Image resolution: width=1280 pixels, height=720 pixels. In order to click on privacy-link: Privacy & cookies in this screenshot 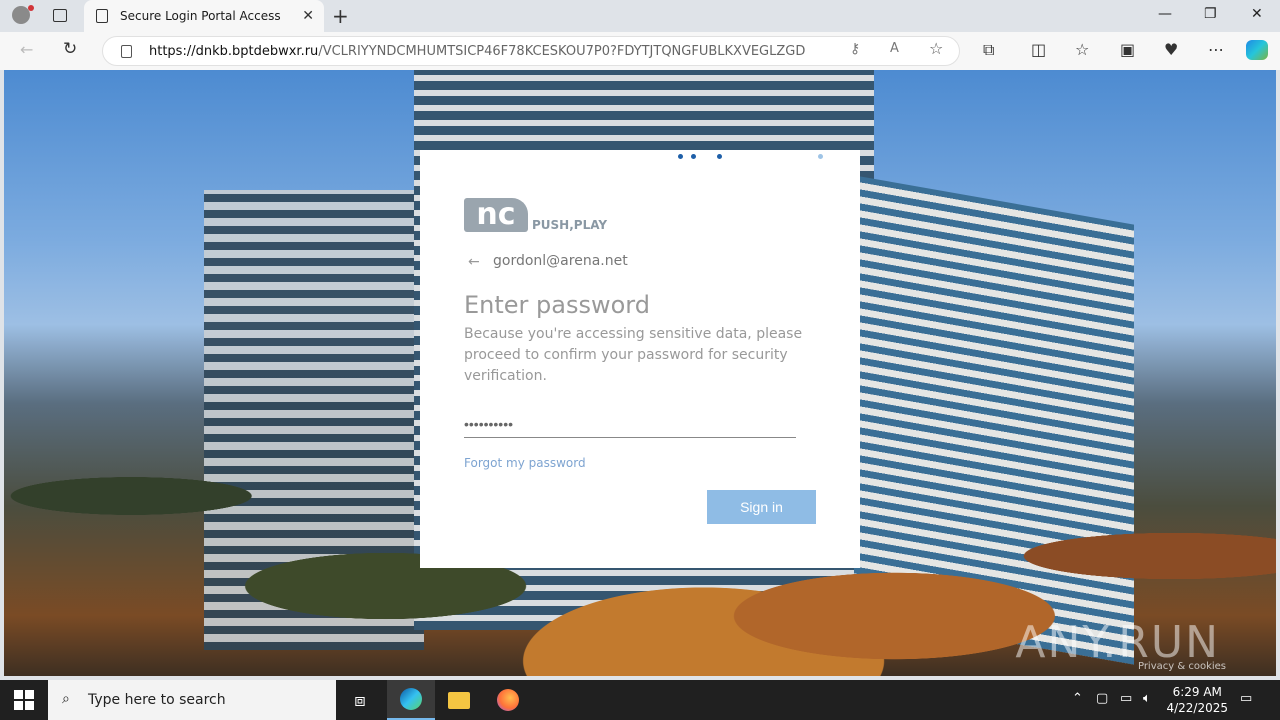, I will do `click(1182, 666)`.